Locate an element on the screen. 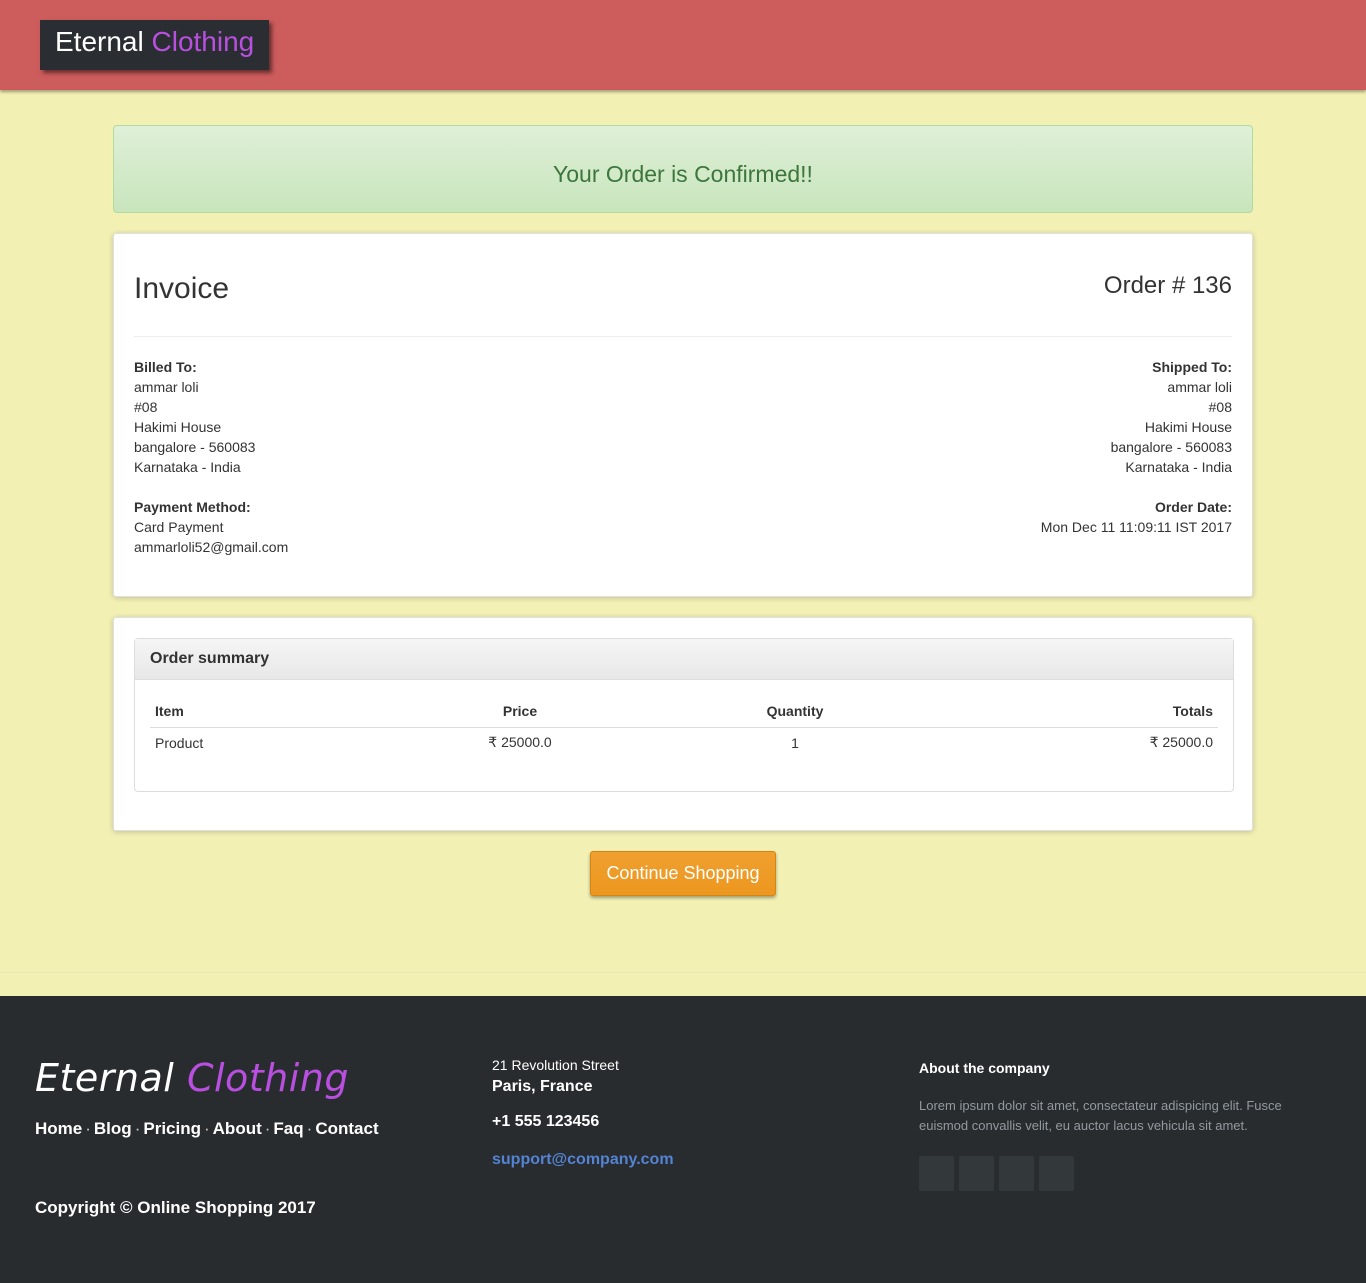 The height and width of the screenshot is (1283, 1366). cell-price: ₹ 25000.0 is located at coordinates (520, 742).